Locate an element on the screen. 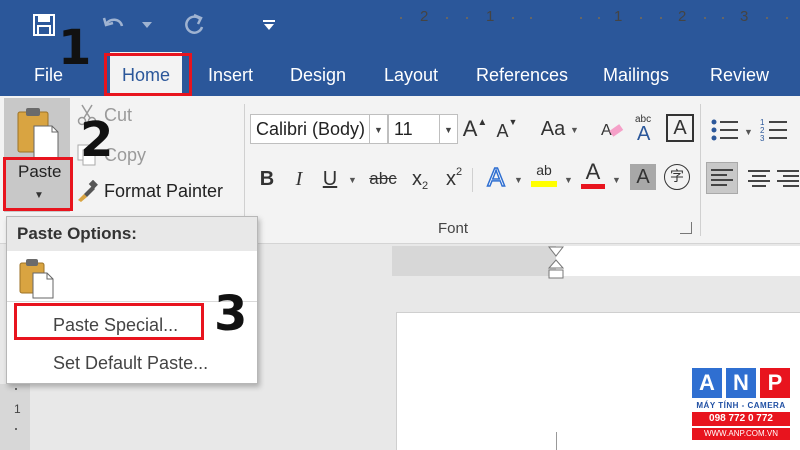  underline-button: U is located at coordinates (330, 179).